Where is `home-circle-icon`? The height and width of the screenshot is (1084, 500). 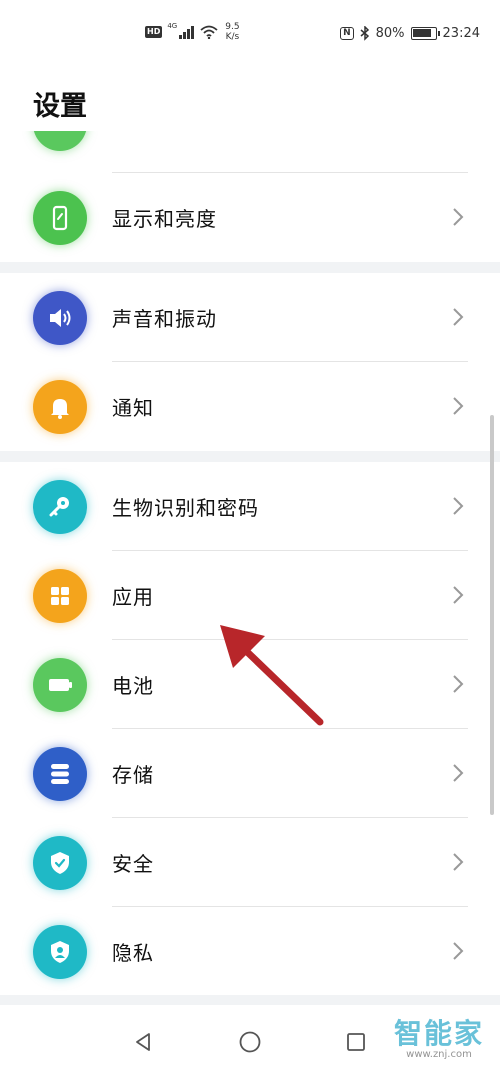 home-circle-icon is located at coordinates (250, 1042).